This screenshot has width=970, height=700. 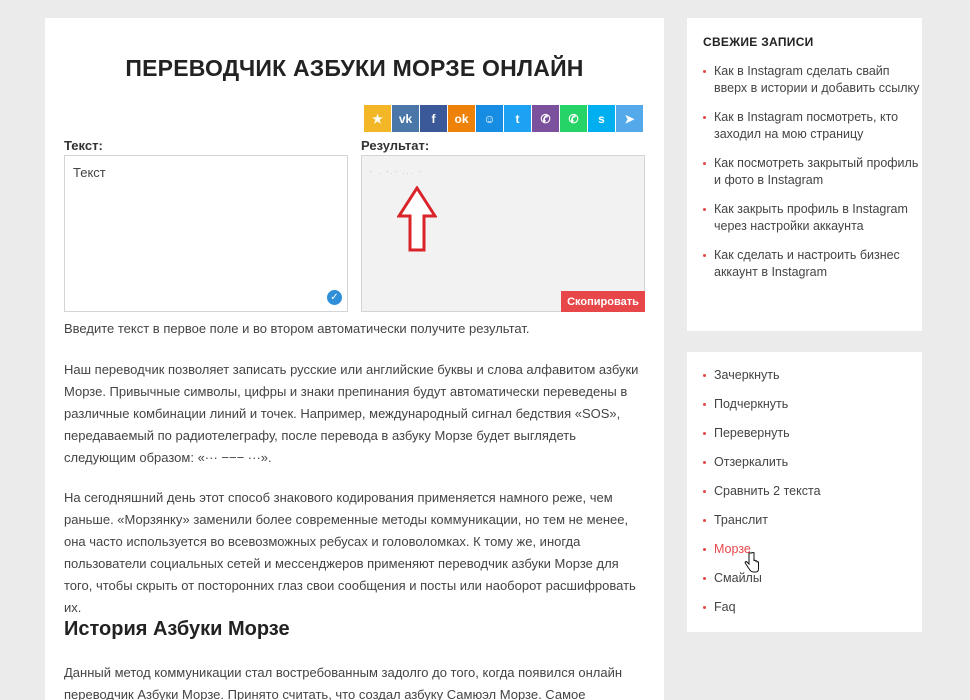 I want to click on tool-link: Отзеркалить, so click(x=762, y=462).